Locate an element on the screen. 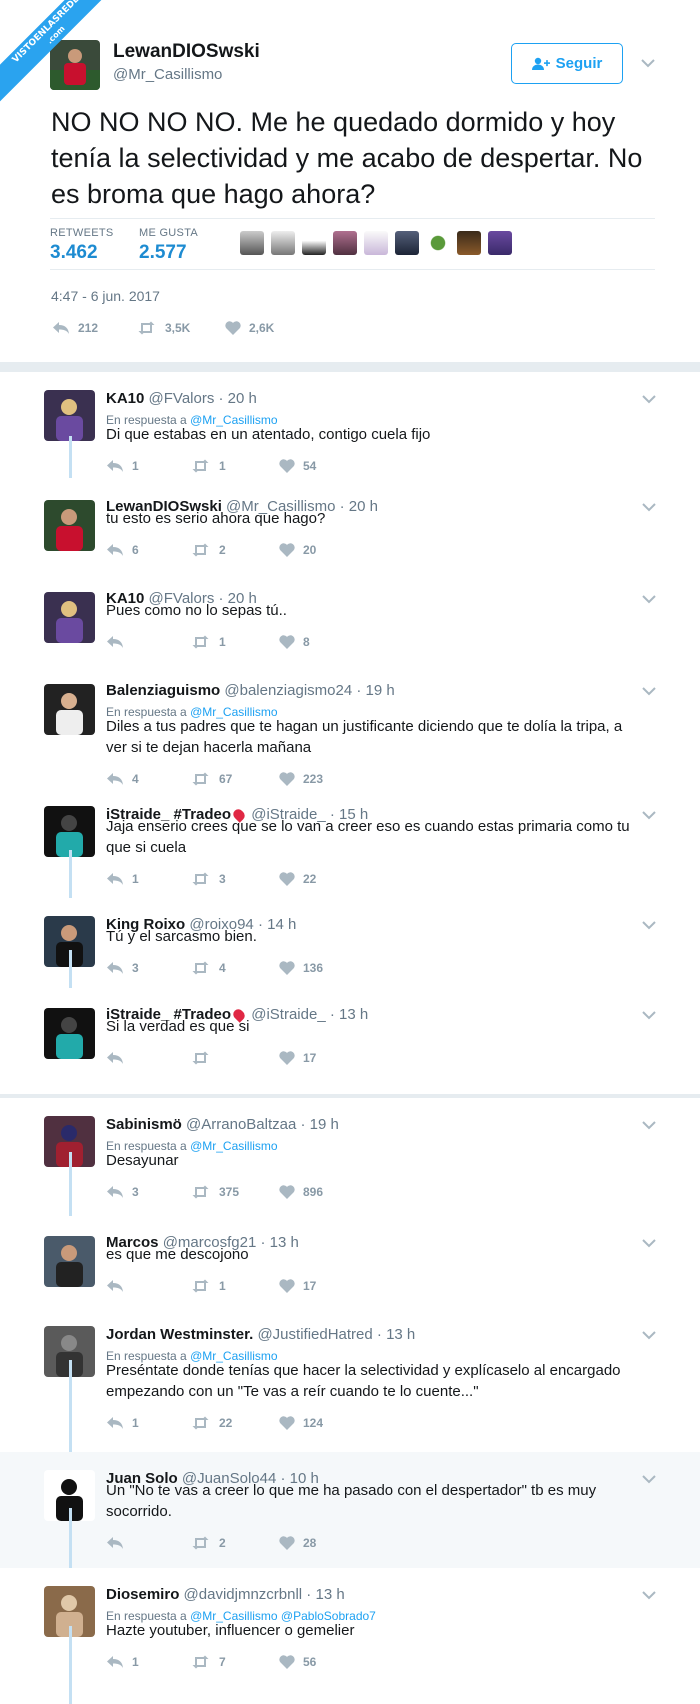 The image size is (700, 1704). likes-stat: ME GUSTA 2.577 is located at coordinates (168, 245).